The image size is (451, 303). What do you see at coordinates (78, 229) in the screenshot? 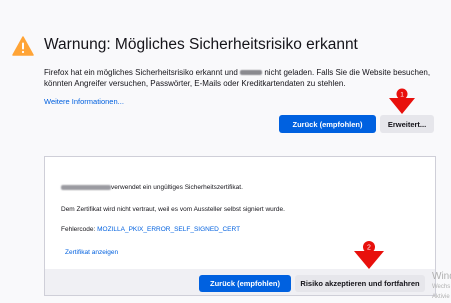
I see `error-code-label: Fehlercode:` at bounding box center [78, 229].